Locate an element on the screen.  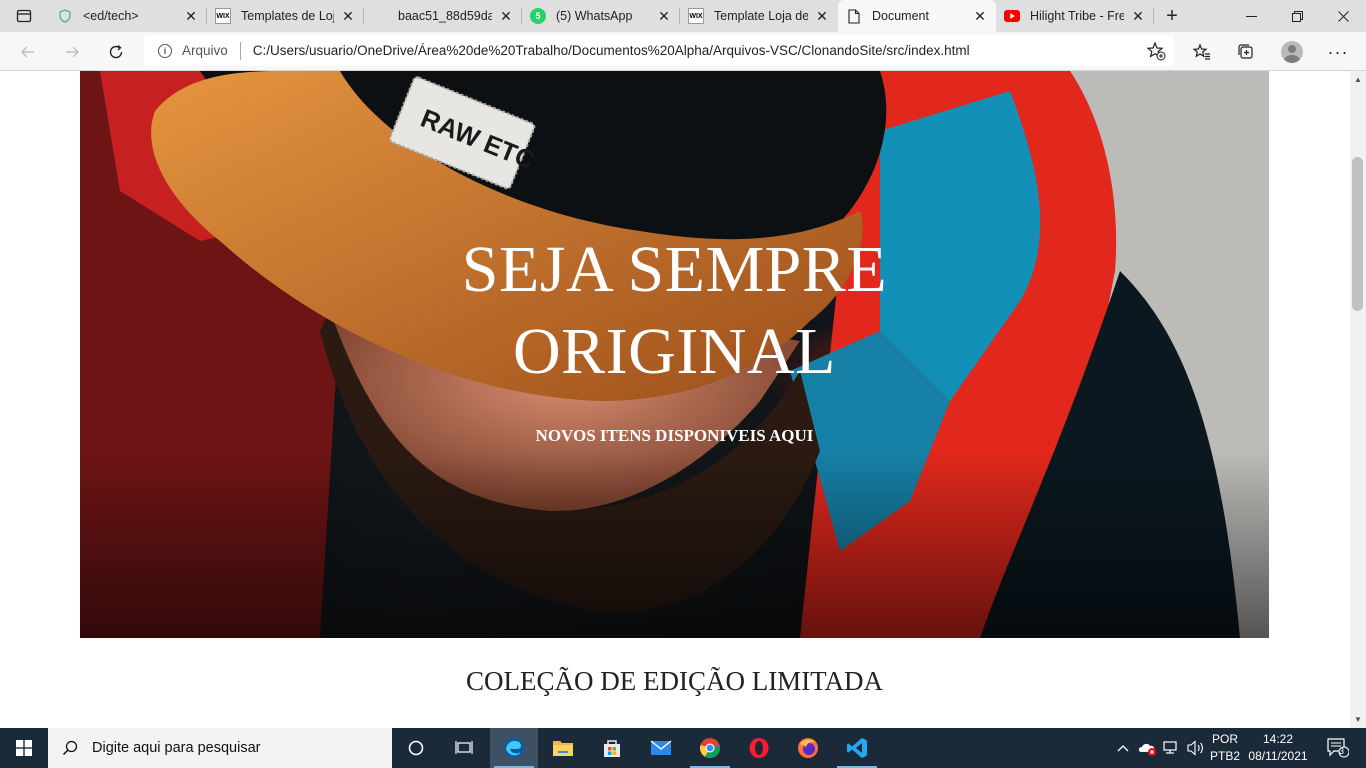
mail-icon is located at coordinates (661, 747).